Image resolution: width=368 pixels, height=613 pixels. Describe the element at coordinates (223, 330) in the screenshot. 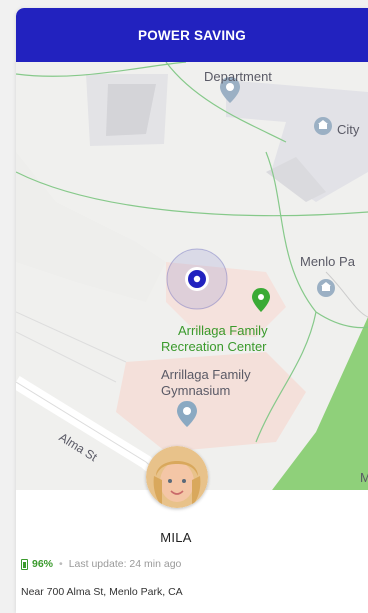

I see `map-label-rec-center-line1: Arrillaga Family` at that location.